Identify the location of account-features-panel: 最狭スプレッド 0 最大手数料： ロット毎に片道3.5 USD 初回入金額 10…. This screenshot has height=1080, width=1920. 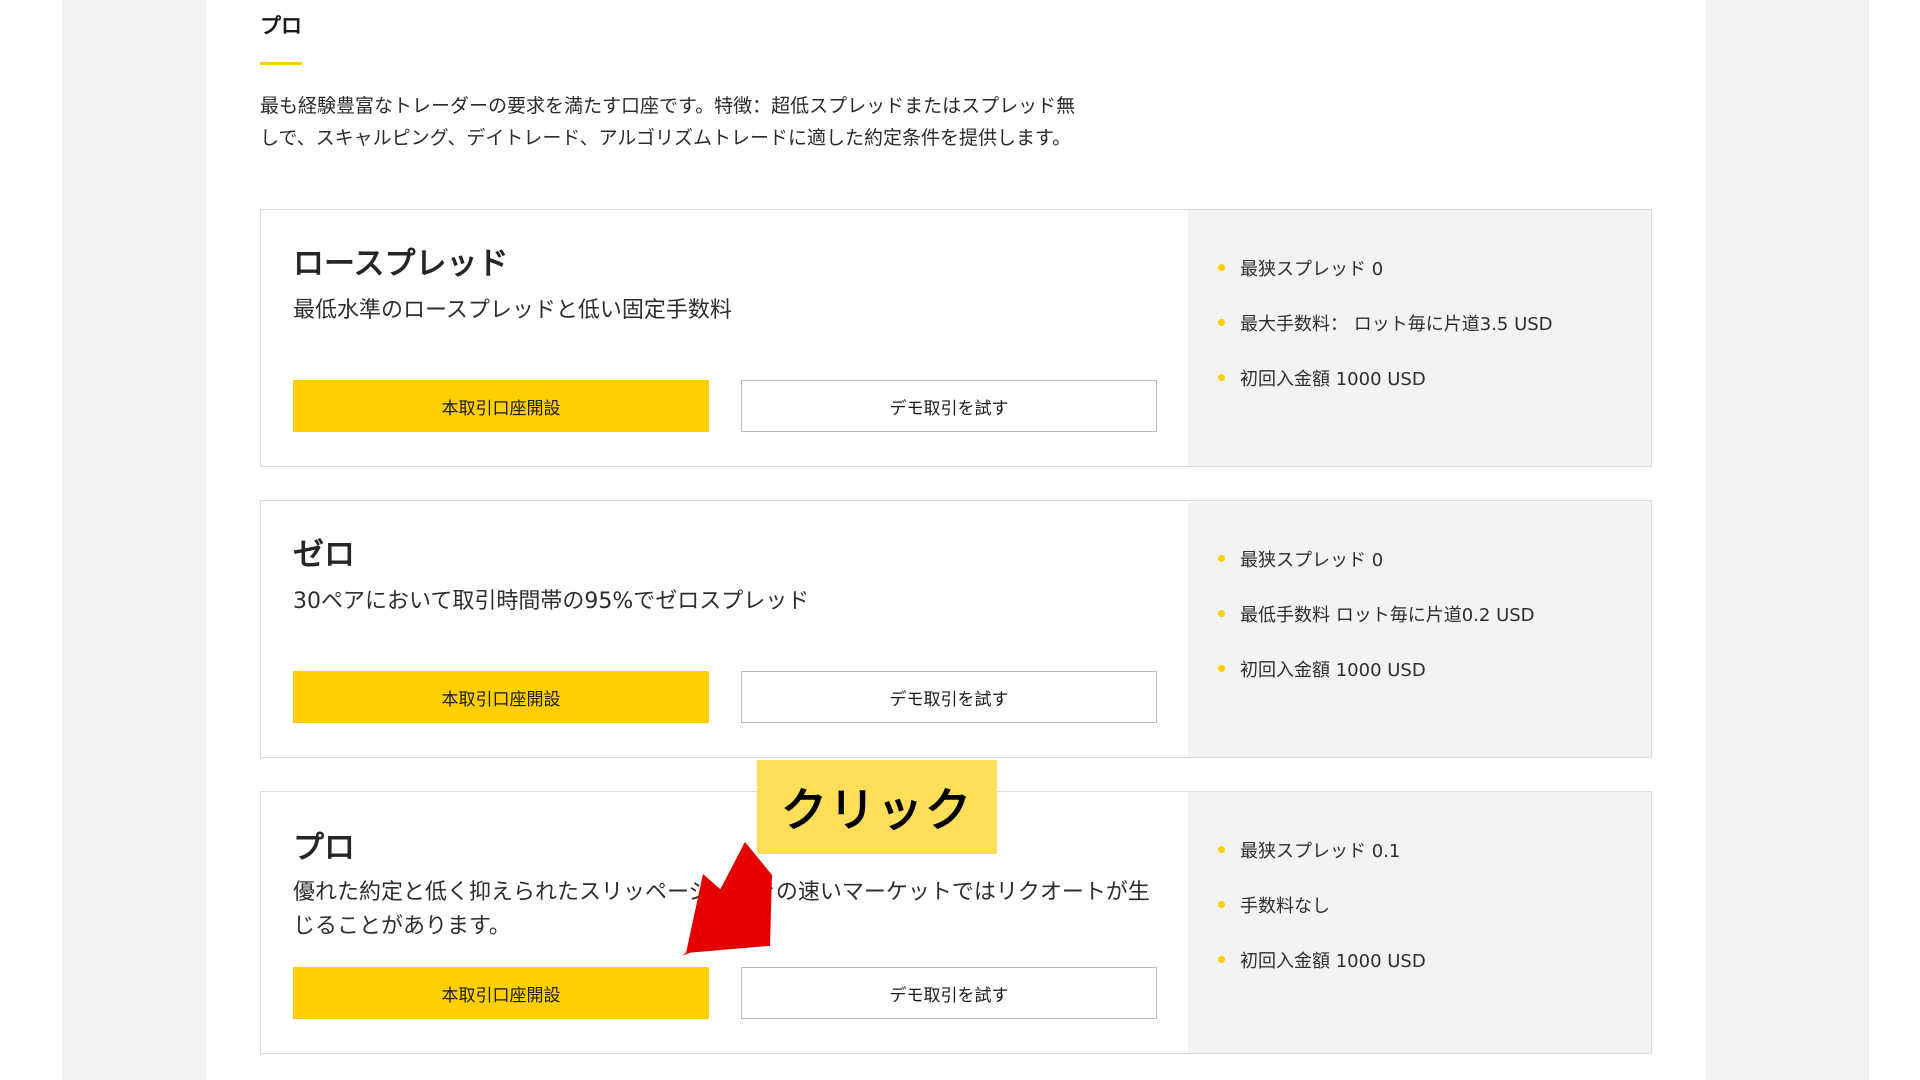
(1419, 338).